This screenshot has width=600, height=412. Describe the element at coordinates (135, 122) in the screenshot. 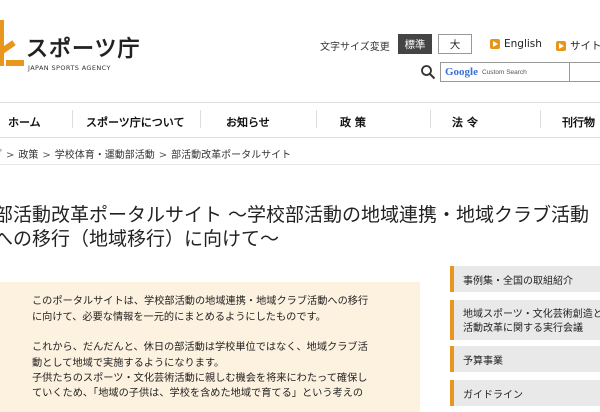

I see `nav-about: スポーツ庁について` at that location.